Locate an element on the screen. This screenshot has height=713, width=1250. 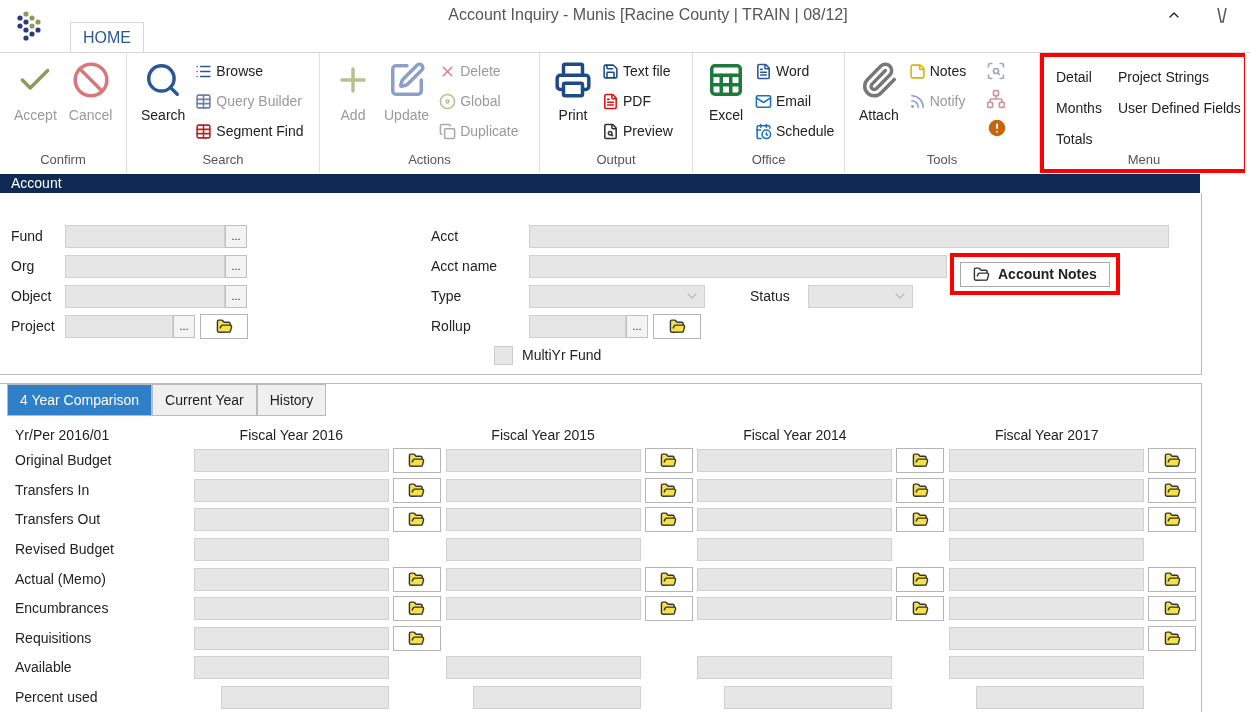
account-notes-button: Account Notes is located at coordinates (1035, 274).